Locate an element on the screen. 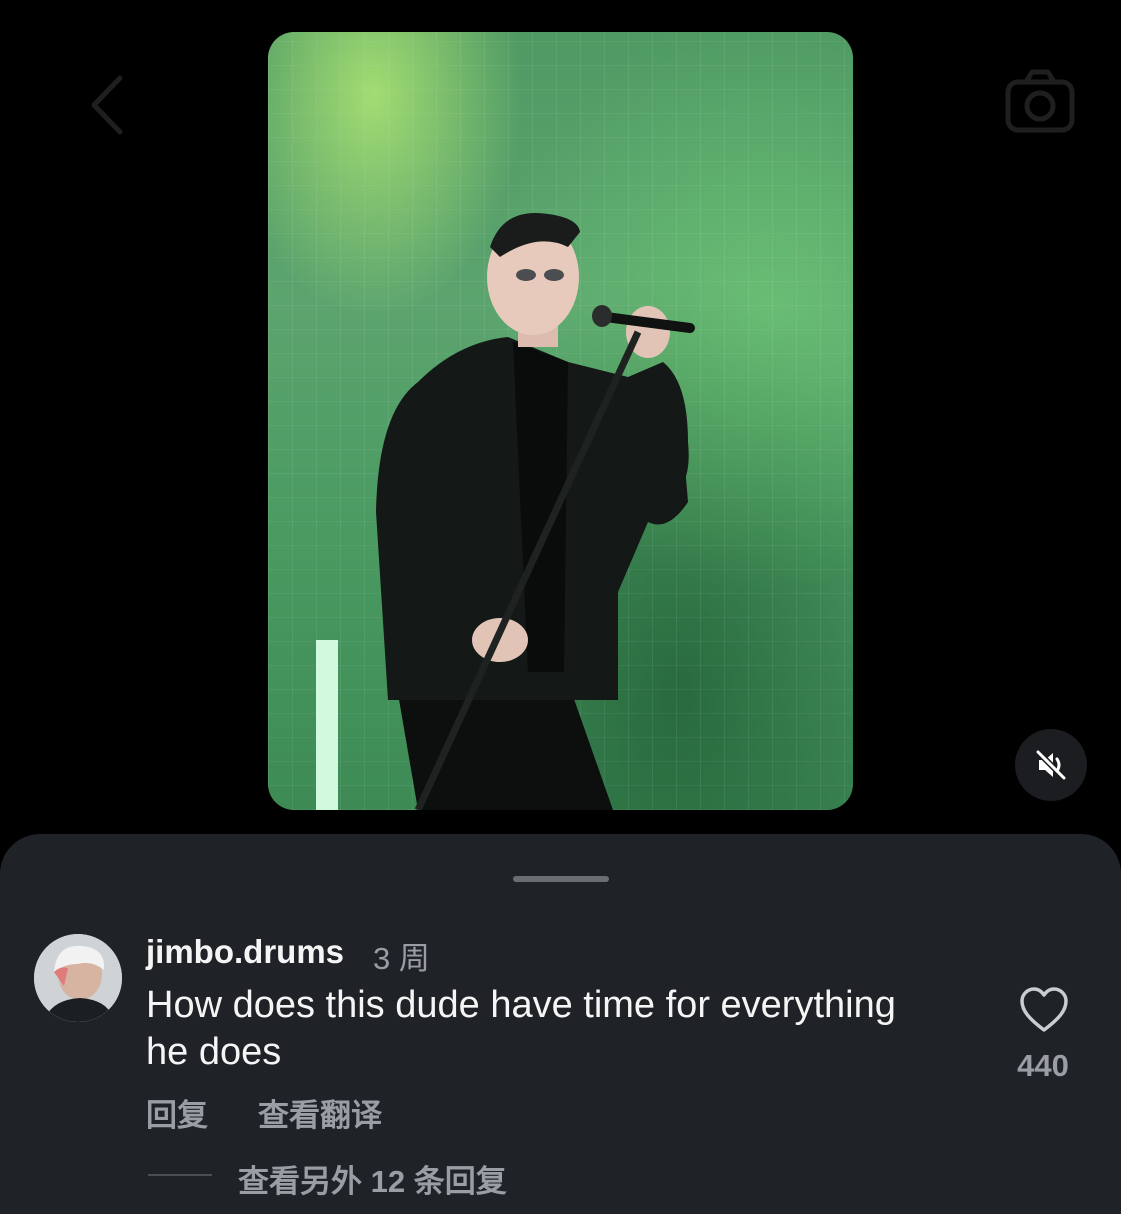 Image resolution: width=1121 pixels, height=1214 pixels. camera-icon is located at coordinates (1040, 101).